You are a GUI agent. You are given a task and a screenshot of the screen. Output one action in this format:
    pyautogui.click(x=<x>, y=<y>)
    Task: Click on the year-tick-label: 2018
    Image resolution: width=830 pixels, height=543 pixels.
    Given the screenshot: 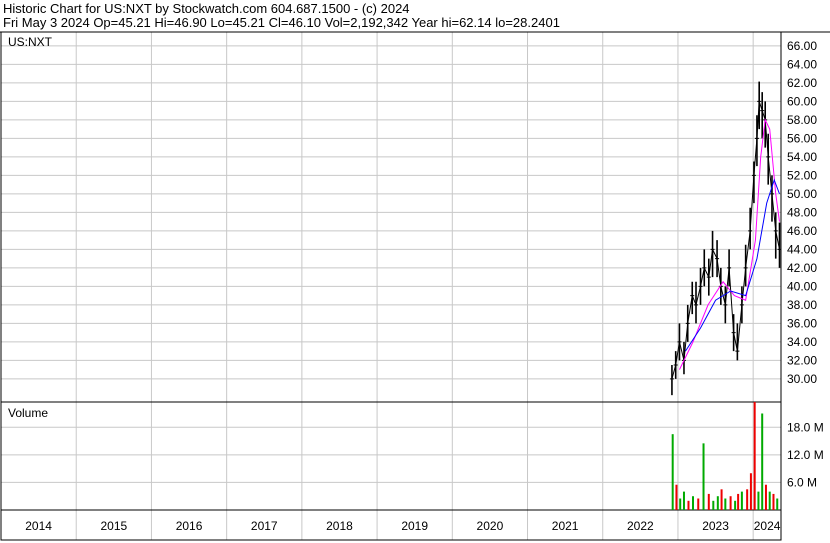 What is the action you would take?
    pyautogui.click(x=339, y=526)
    